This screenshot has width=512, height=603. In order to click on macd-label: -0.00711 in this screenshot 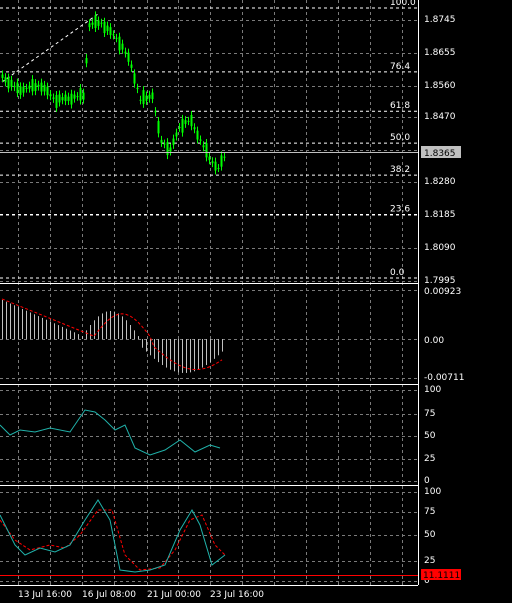, I will do `click(444, 378)`.